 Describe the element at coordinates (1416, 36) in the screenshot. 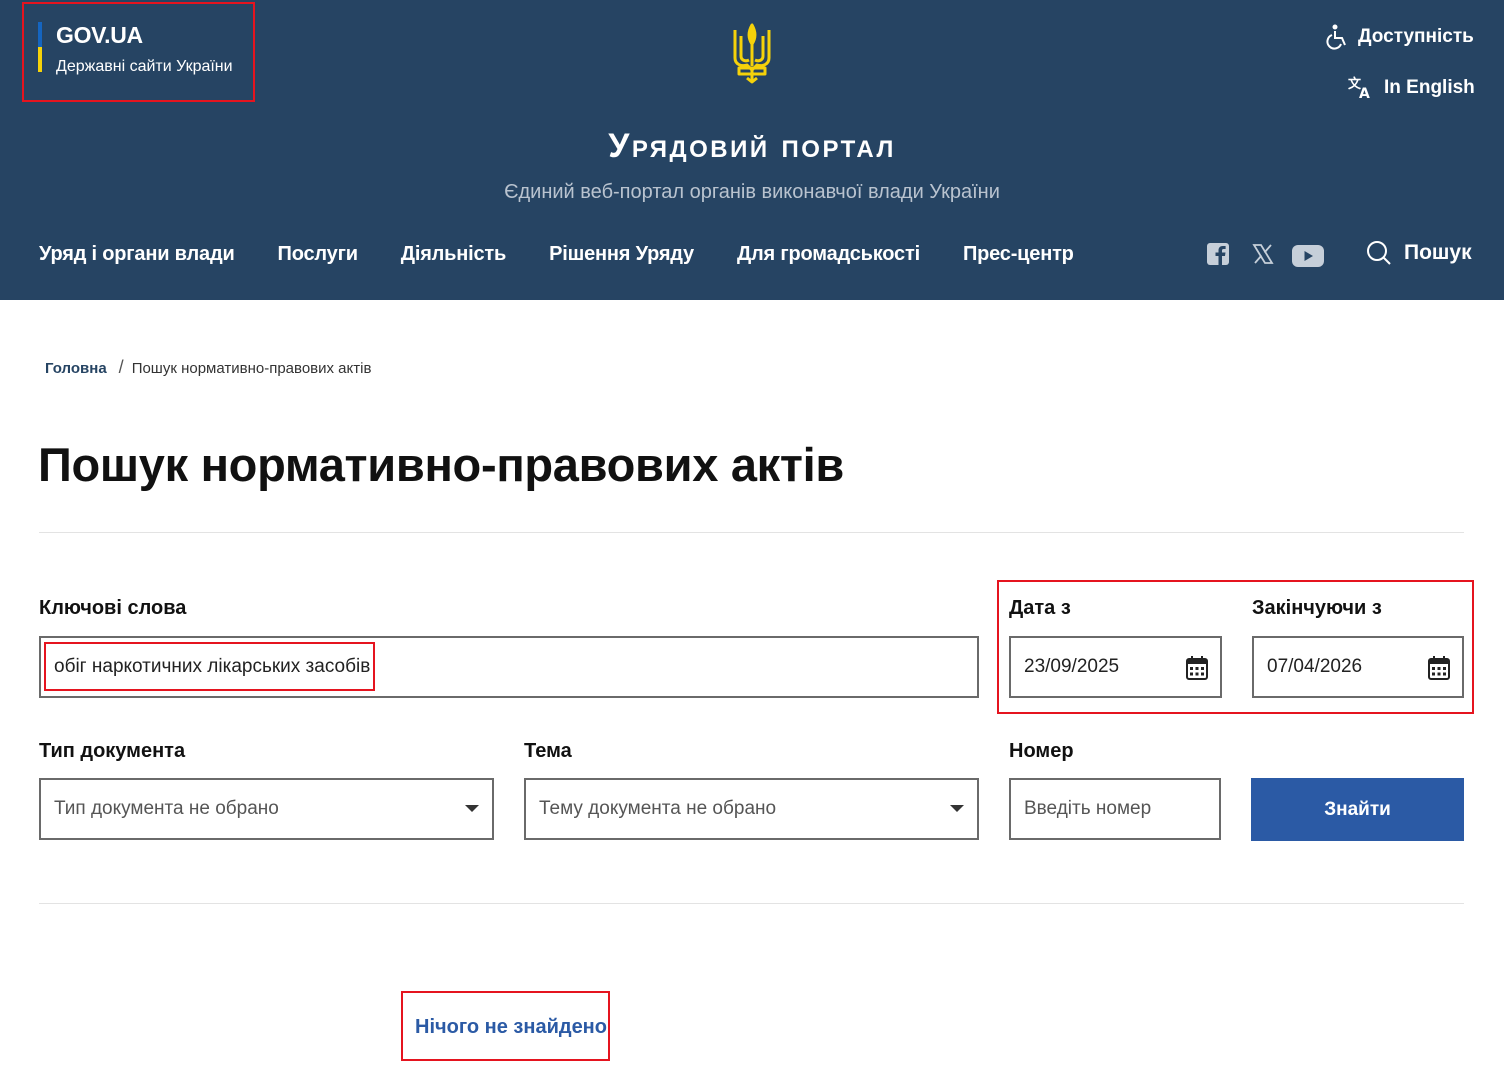

I see `accessibility-label: Доступність` at that location.